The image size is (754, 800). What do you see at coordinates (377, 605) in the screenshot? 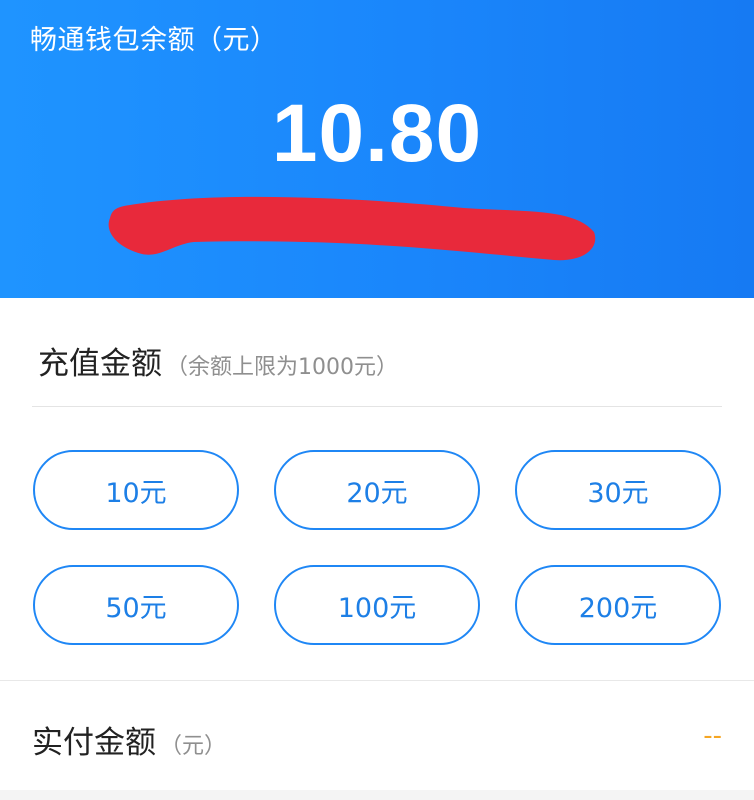
I see `amount-button-100: 100元` at bounding box center [377, 605].